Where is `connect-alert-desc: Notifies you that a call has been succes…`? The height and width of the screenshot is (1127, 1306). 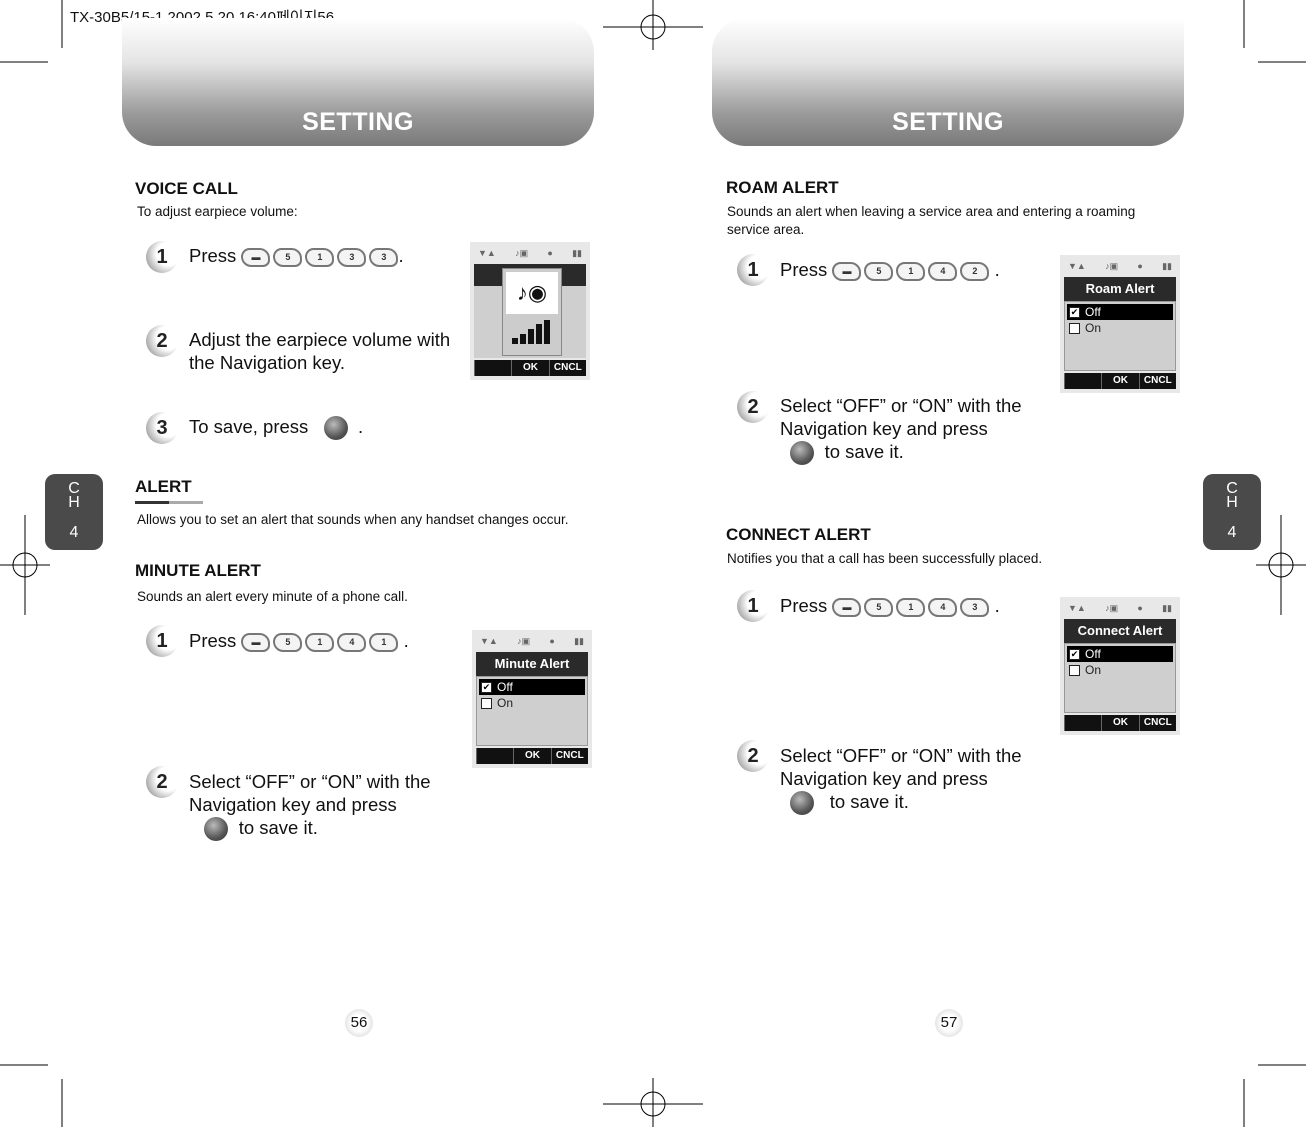
connect-alert-desc: Notifies you that a call has been succes… is located at coordinates (885, 558).